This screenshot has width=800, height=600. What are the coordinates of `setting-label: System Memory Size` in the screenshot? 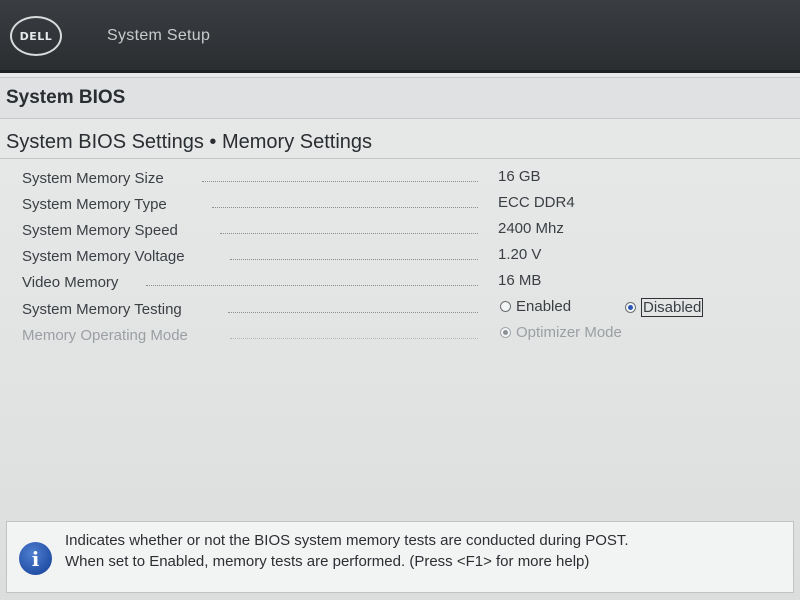 It's located at (93, 178).